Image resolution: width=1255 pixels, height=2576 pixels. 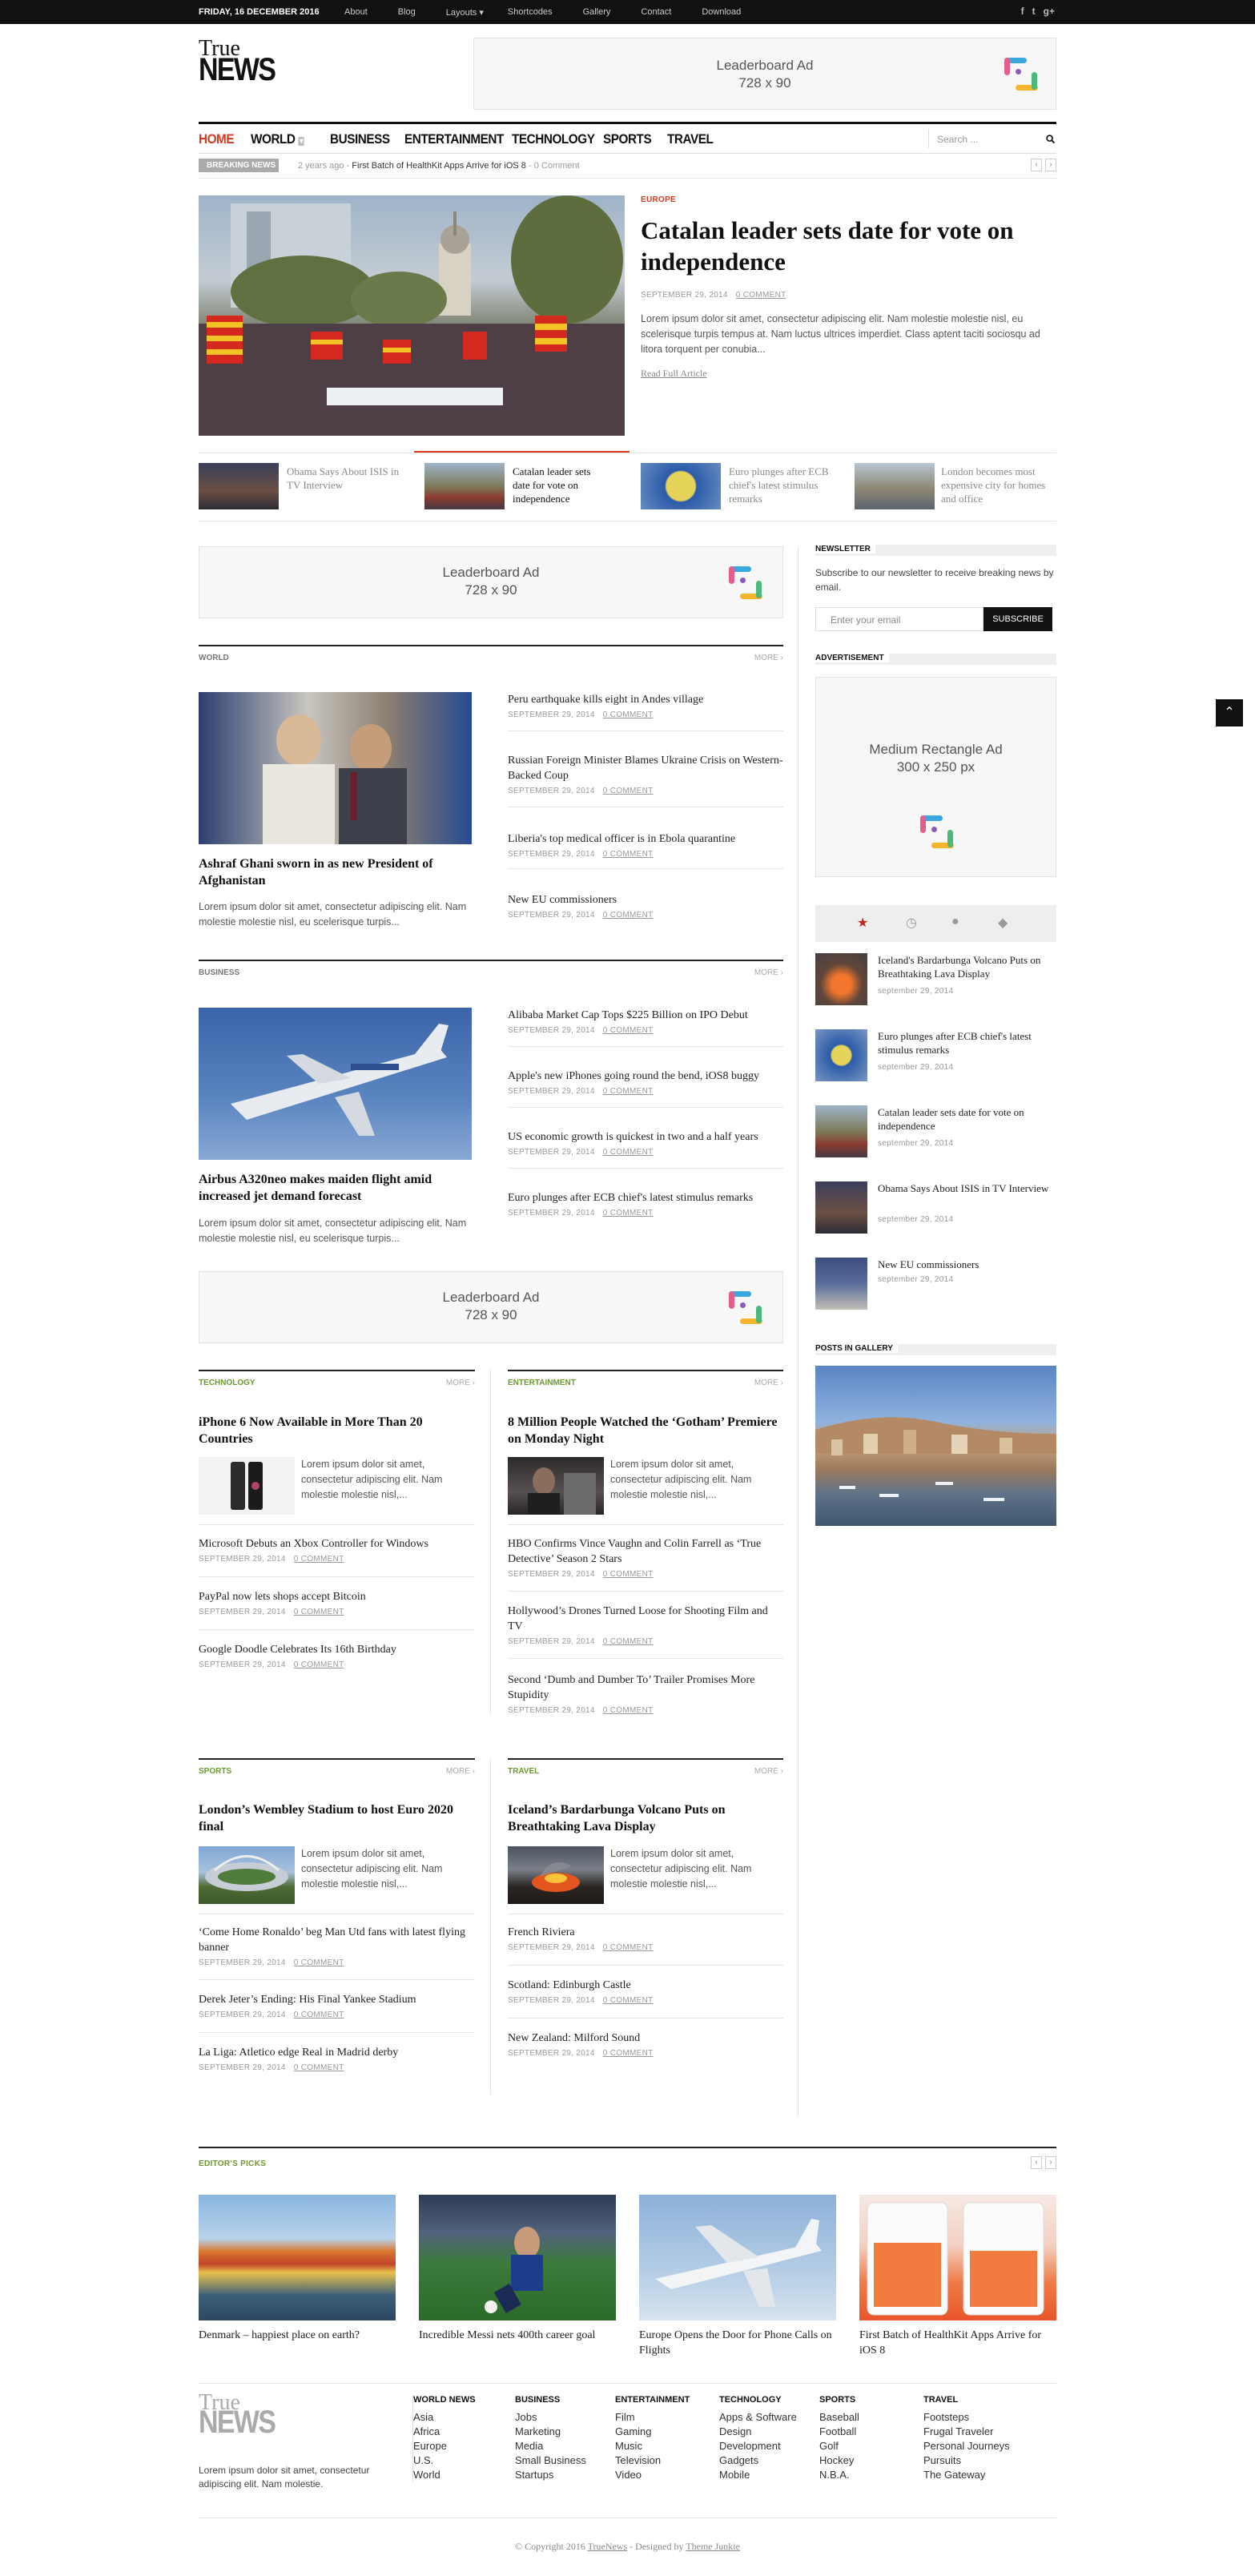 I want to click on editors-next-button: ›, so click(x=1050, y=2162).